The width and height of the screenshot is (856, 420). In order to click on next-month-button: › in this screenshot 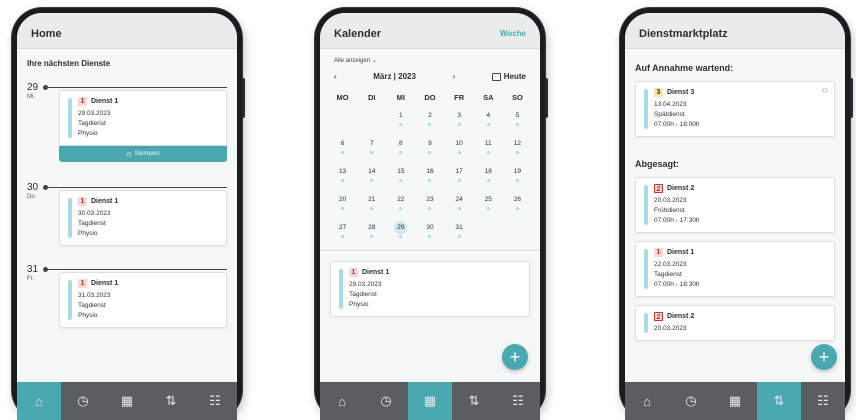, I will do `click(454, 76)`.